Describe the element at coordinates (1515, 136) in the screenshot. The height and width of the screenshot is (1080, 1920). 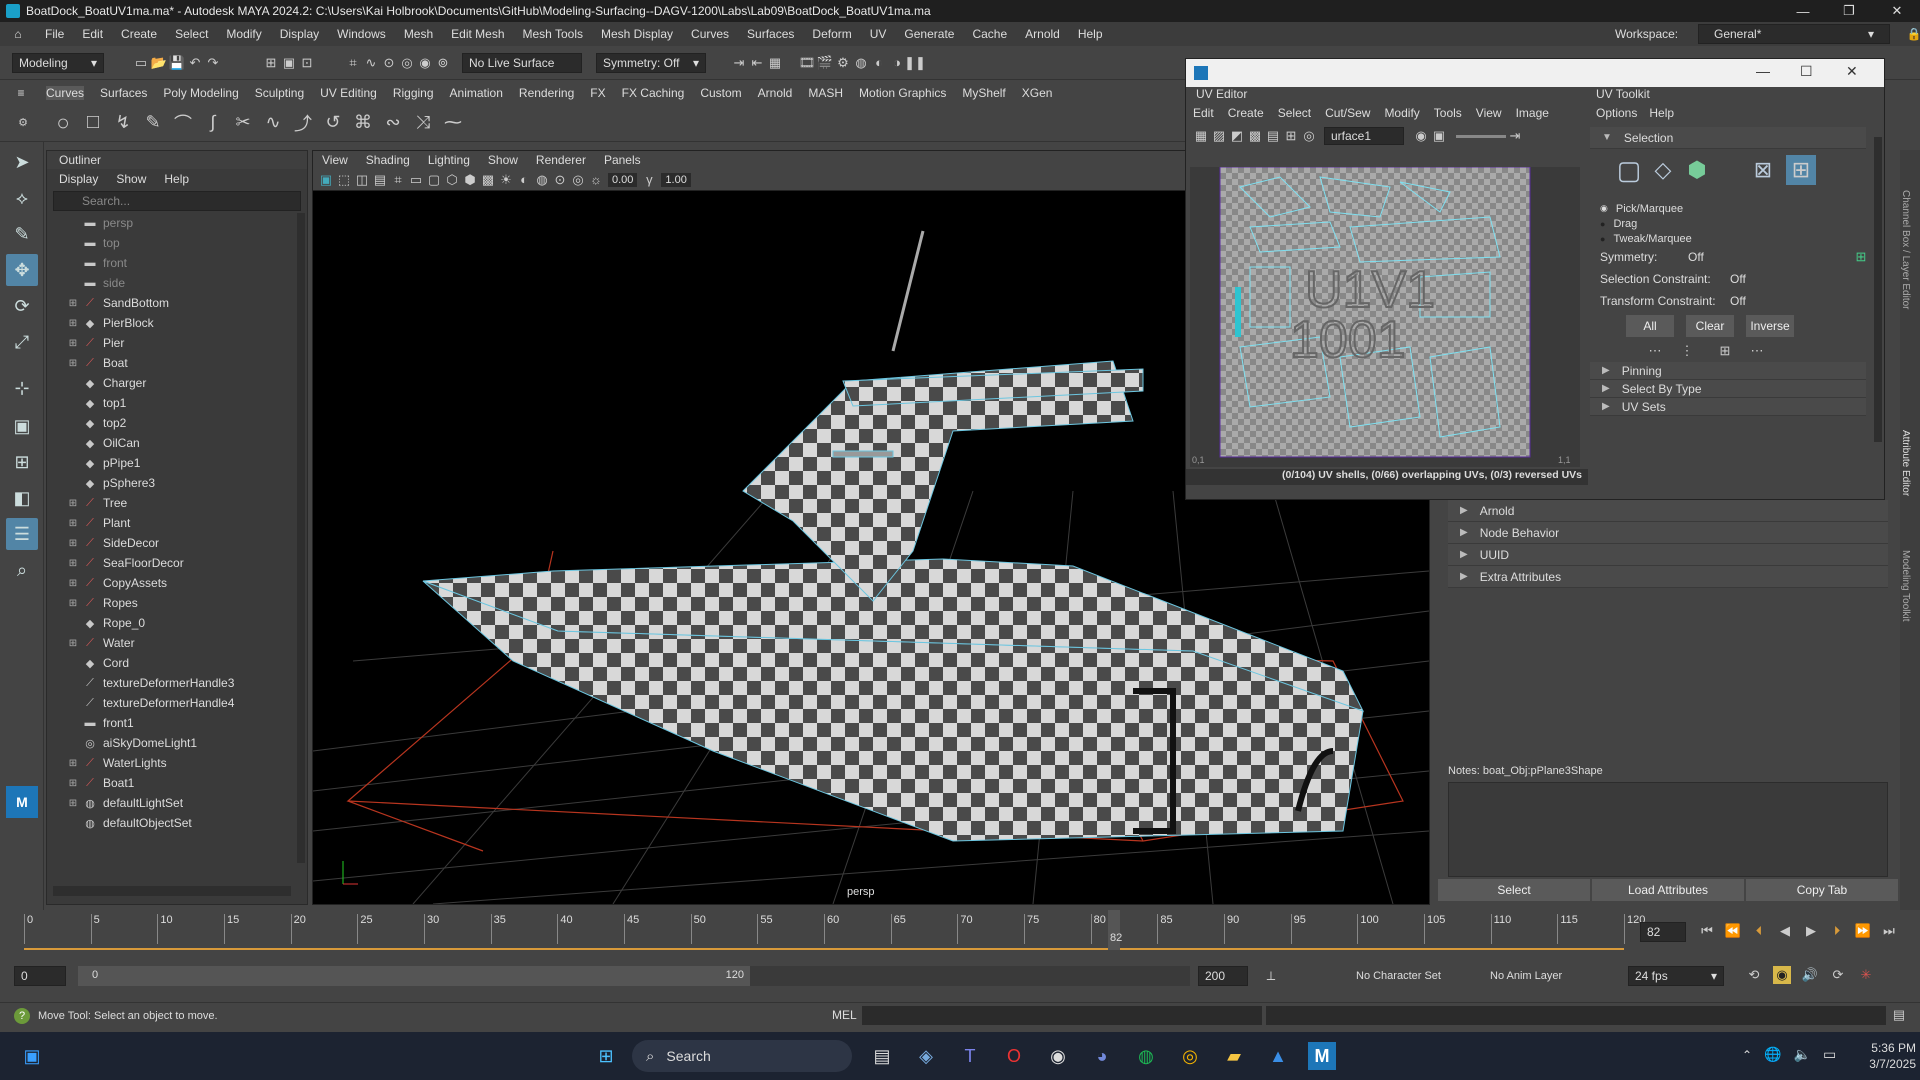
I see `uv-next-icon: ⇥` at that location.